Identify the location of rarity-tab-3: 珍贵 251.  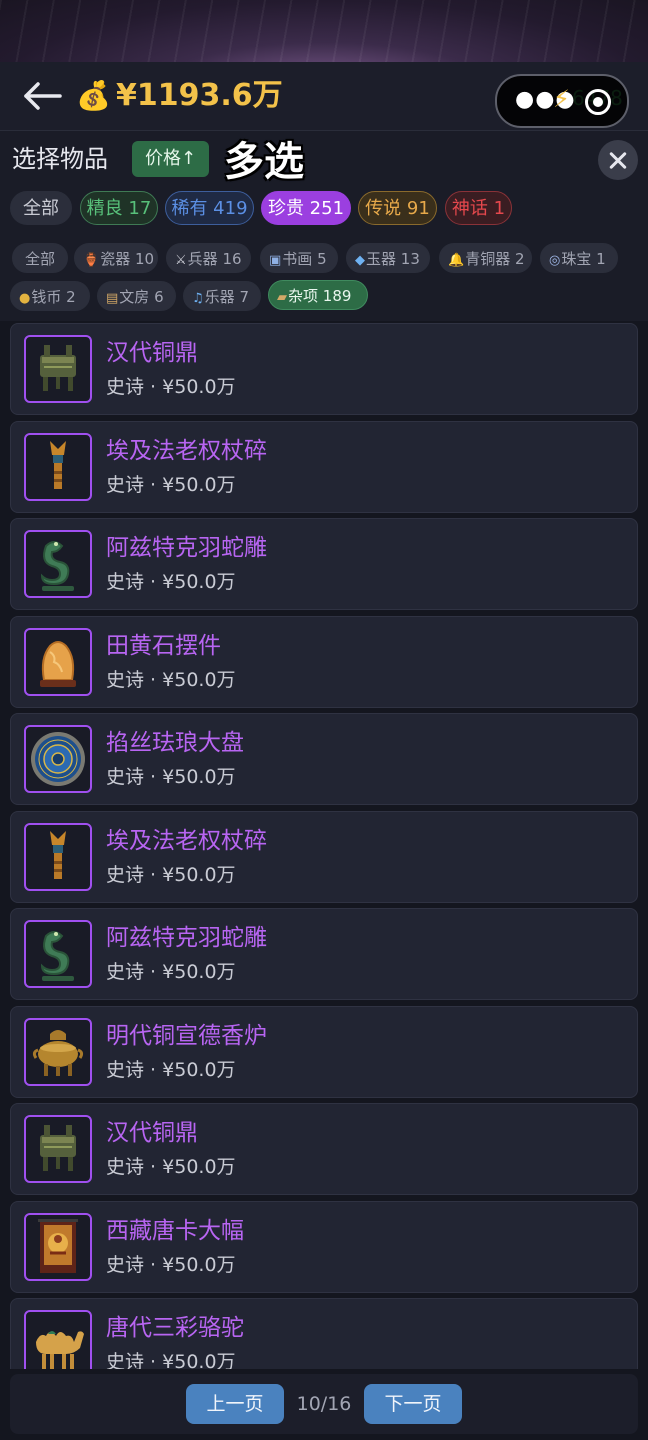
(306, 208).